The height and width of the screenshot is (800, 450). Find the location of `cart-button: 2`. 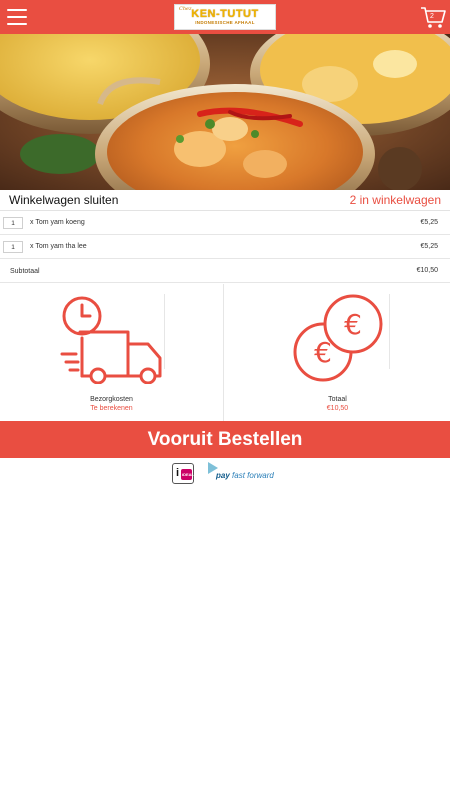

cart-button: 2 is located at coordinates (433, 17).